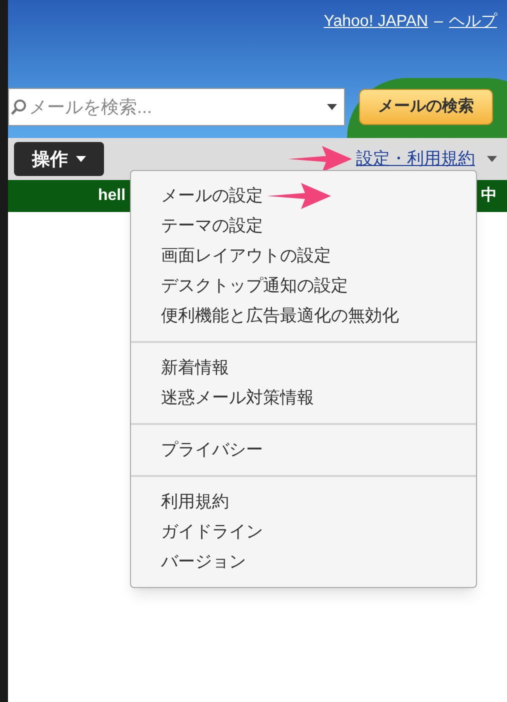 This screenshot has height=702, width=507. Describe the element at coordinates (19, 107) in the screenshot. I see `search-icon` at that location.